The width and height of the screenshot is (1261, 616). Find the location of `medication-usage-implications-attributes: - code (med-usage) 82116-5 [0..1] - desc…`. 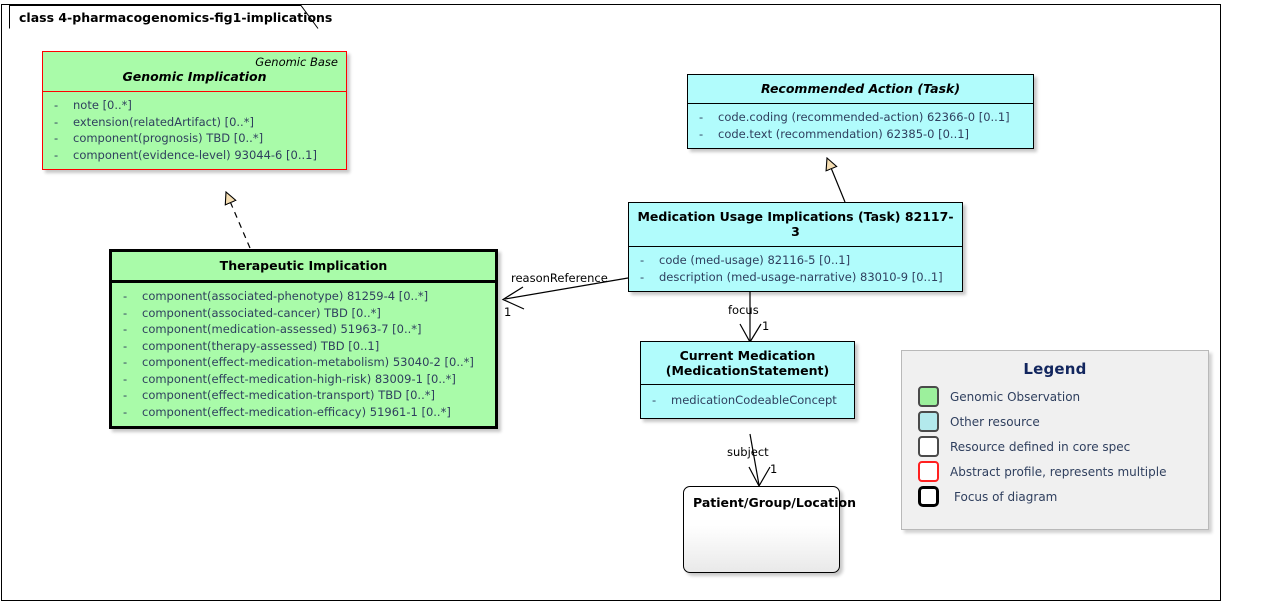

medication-usage-implications-attributes: - code (med-usage) 82116-5 [0..1] - desc… is located at coordinates (795, 269).